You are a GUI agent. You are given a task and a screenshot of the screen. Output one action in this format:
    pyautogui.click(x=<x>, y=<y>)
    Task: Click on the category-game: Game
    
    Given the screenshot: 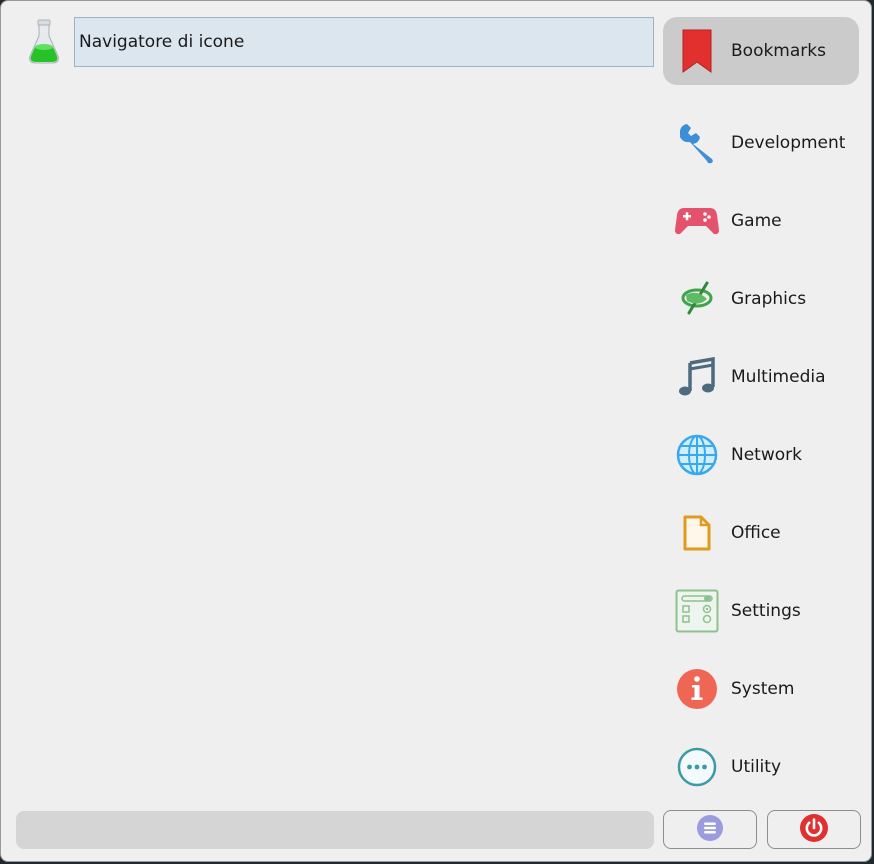 What is the action you would take?
    pyautogui.click(x=761, y=221)
    